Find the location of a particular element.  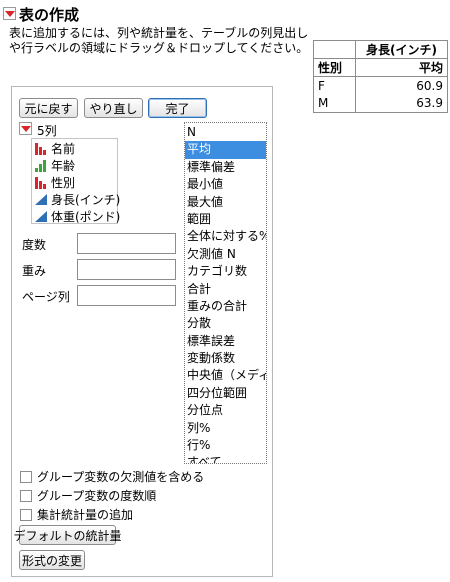

list-item: 性別 is located at coordinates (75, 182).